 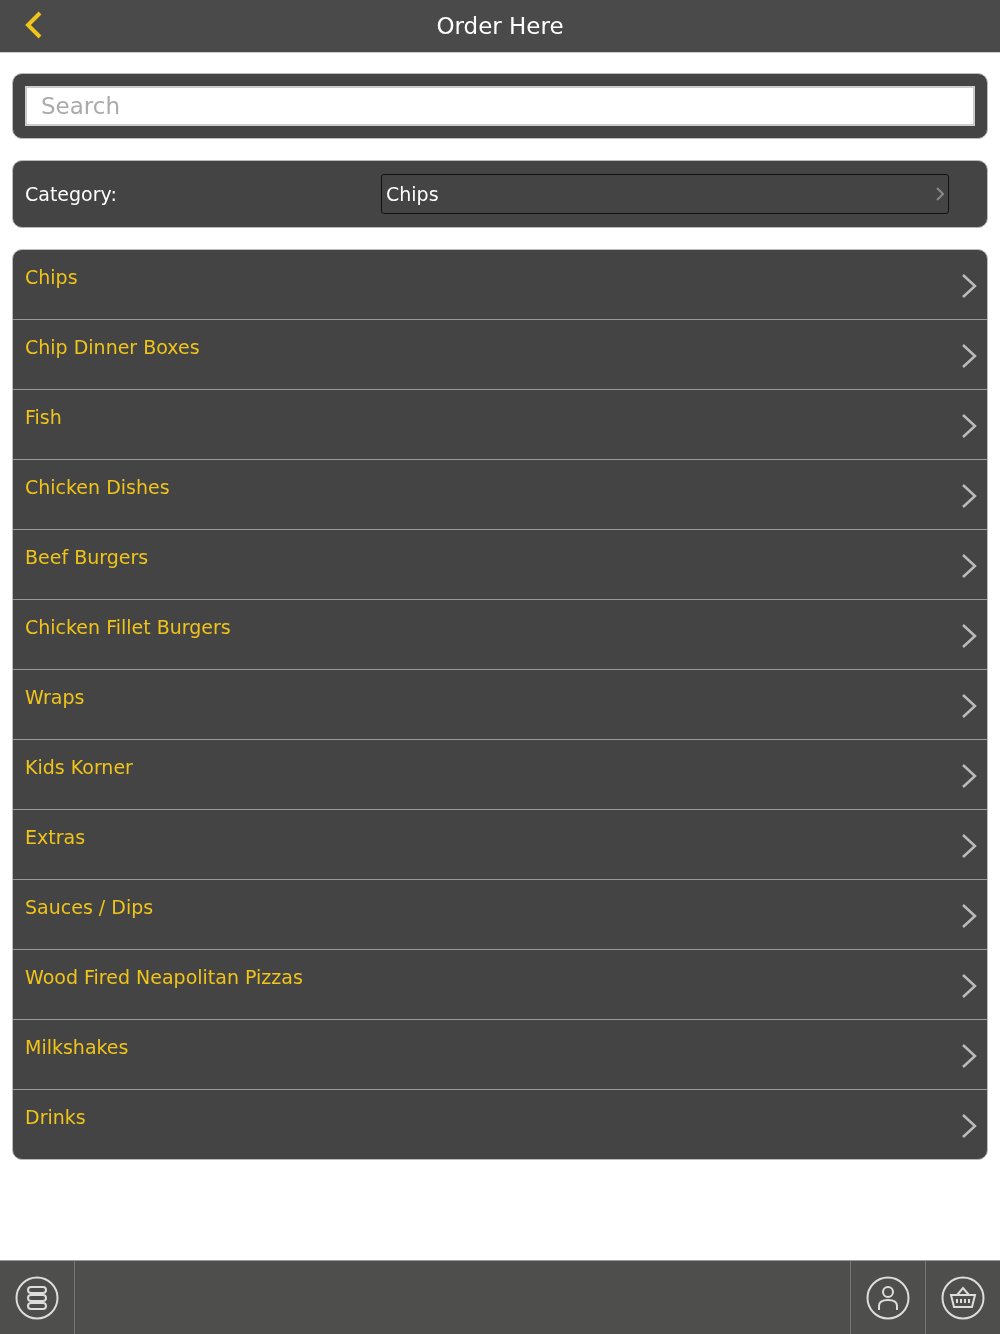 What do you see at coordinates (500, 564) in the screenshot?
I see `category-item: Beef Burgers` at bounding box center [500, 564].